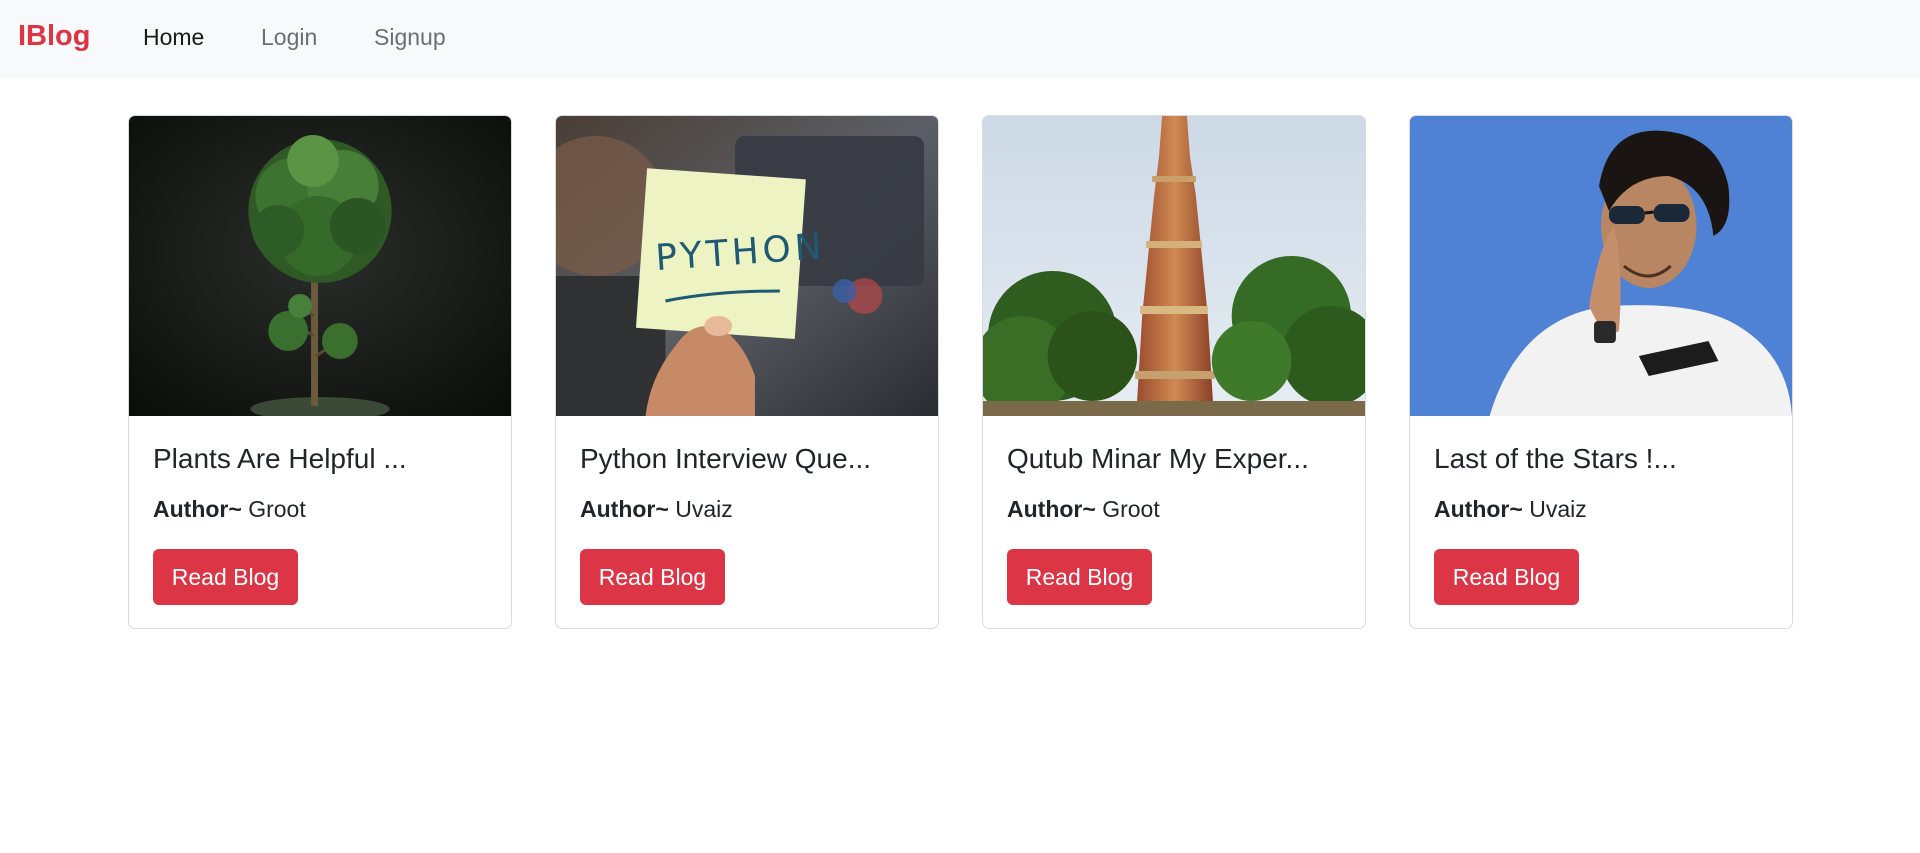  I want to click on card-image-plant, so click(320, 266).